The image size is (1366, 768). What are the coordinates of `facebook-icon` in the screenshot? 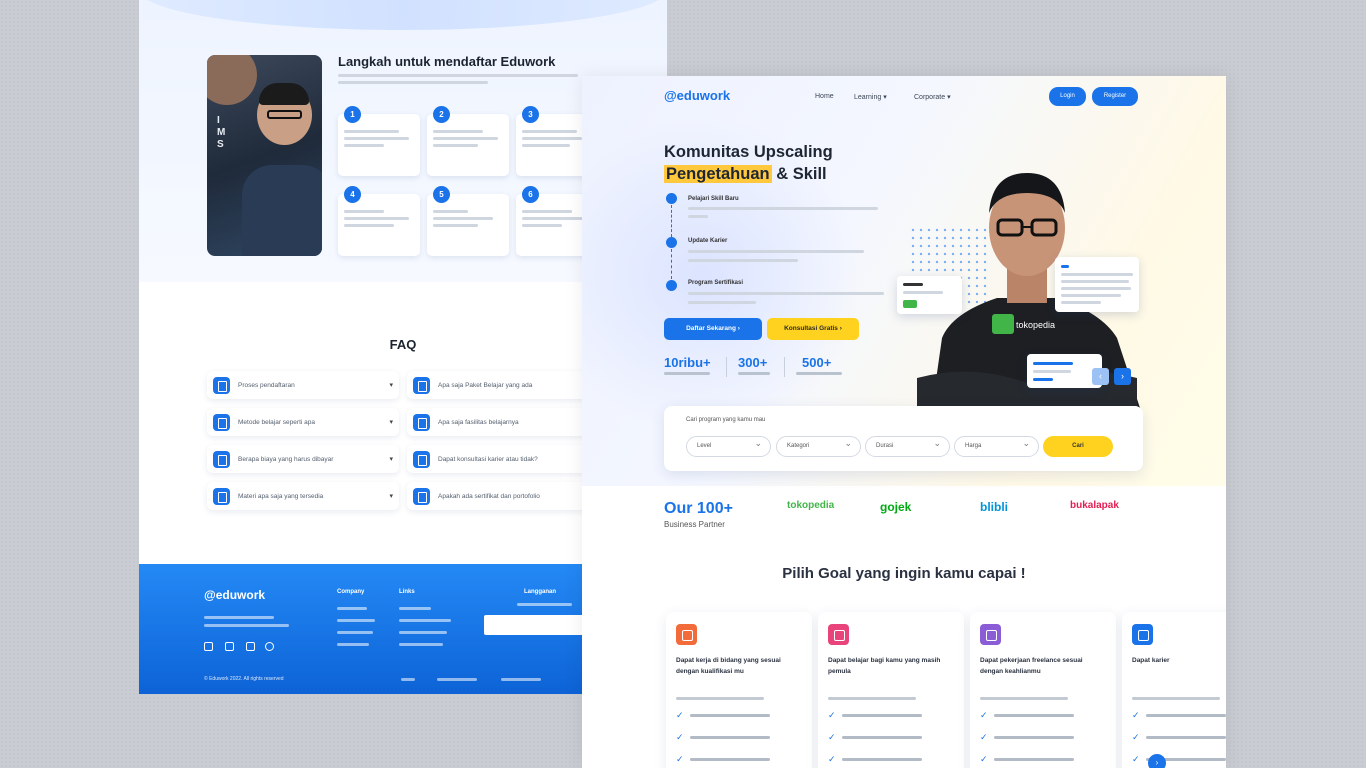 It's located at (208, 646).